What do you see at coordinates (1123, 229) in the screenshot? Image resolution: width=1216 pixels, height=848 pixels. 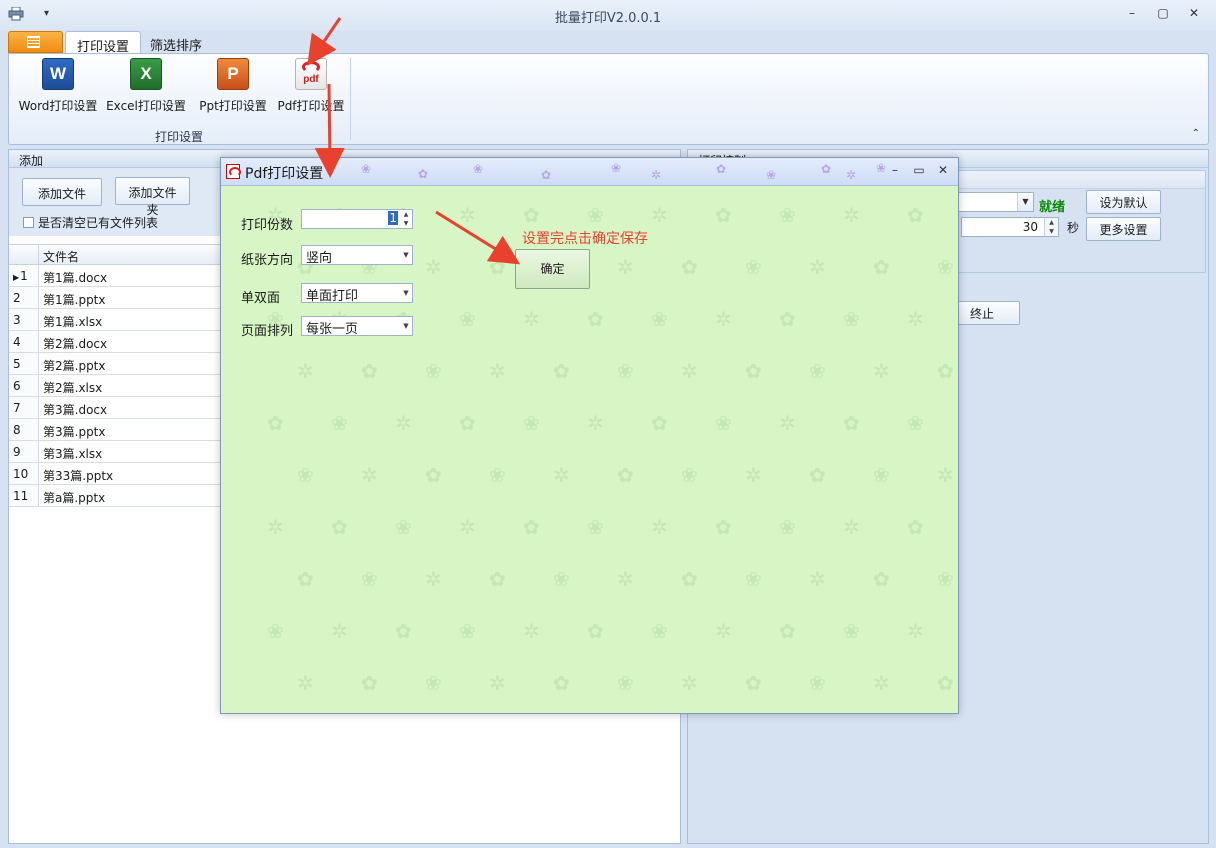 I see `more-settings-button: 更多设置` at bounding box center [1123, 229].